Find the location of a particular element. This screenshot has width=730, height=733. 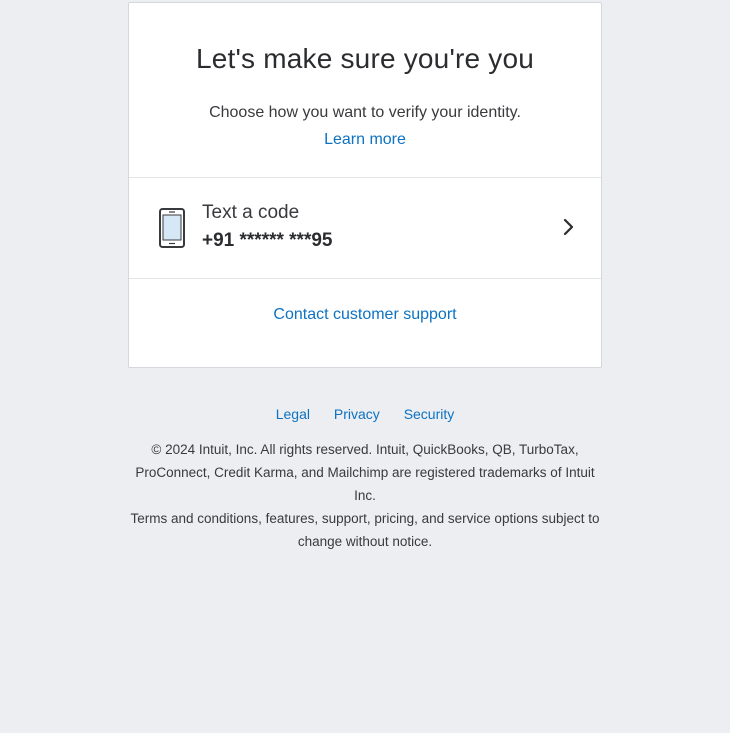

contact-support-link: Contact customer support is located at coordinates (365, 315).